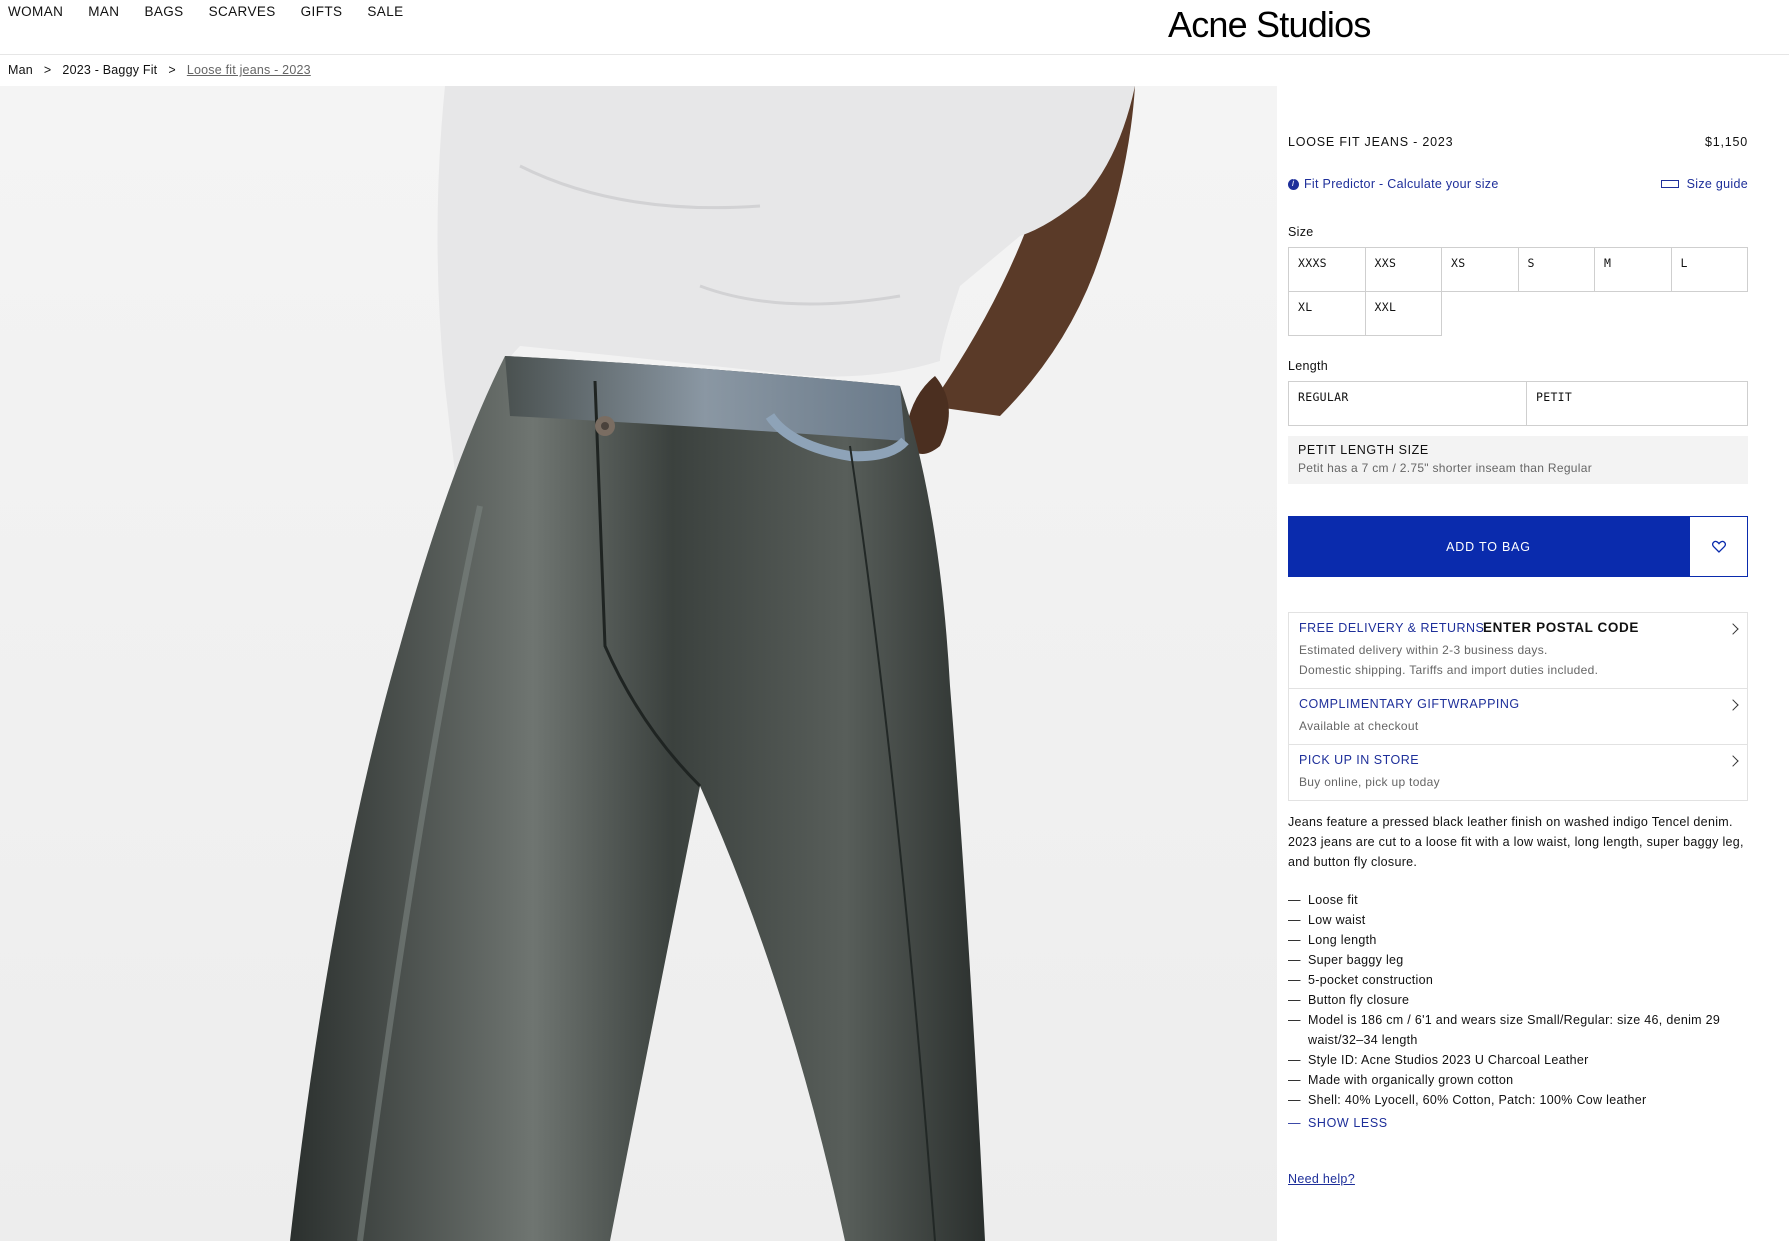 The height and width of the screenshot is (1241, 1789). Describe the element at coordinates (1371, 142) in the screenshot. I see `product-name: LOOSE FIT JEANS - 2023` at that location.